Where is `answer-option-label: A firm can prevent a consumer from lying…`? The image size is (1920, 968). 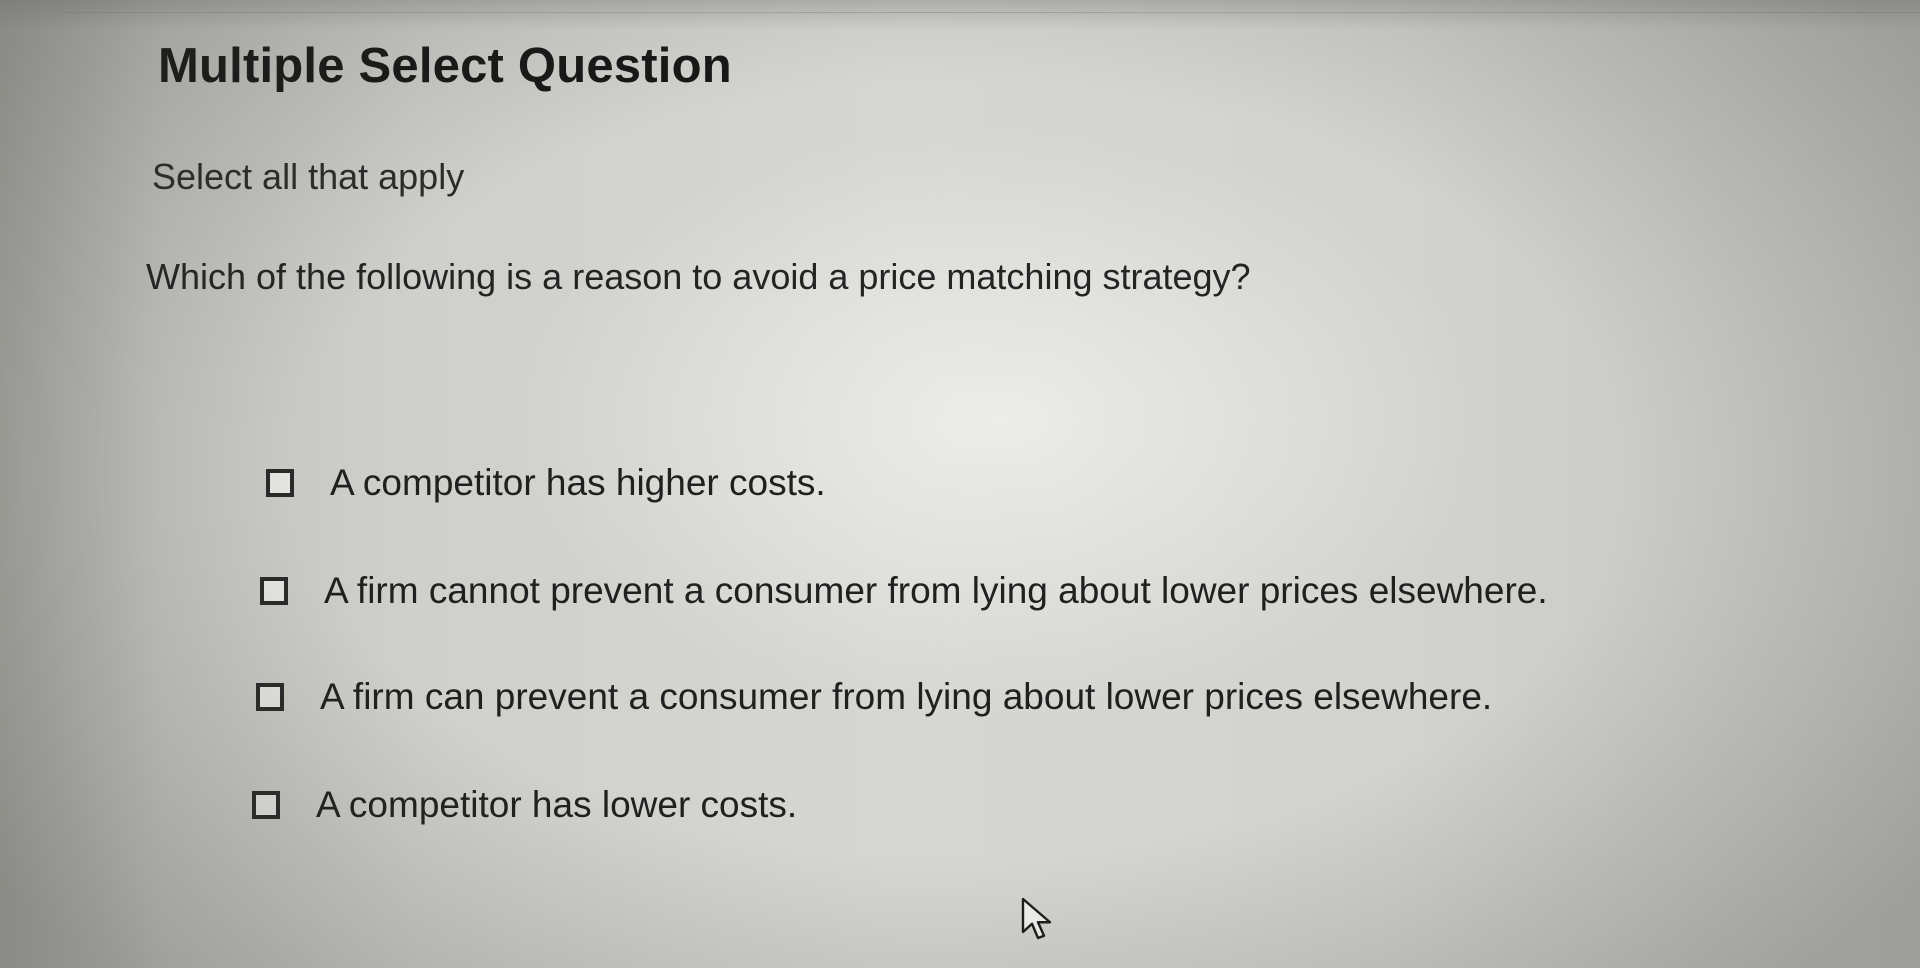 answer-option-label: A firm can prevent a consumer from lying… is located at coordinates (906, 696).